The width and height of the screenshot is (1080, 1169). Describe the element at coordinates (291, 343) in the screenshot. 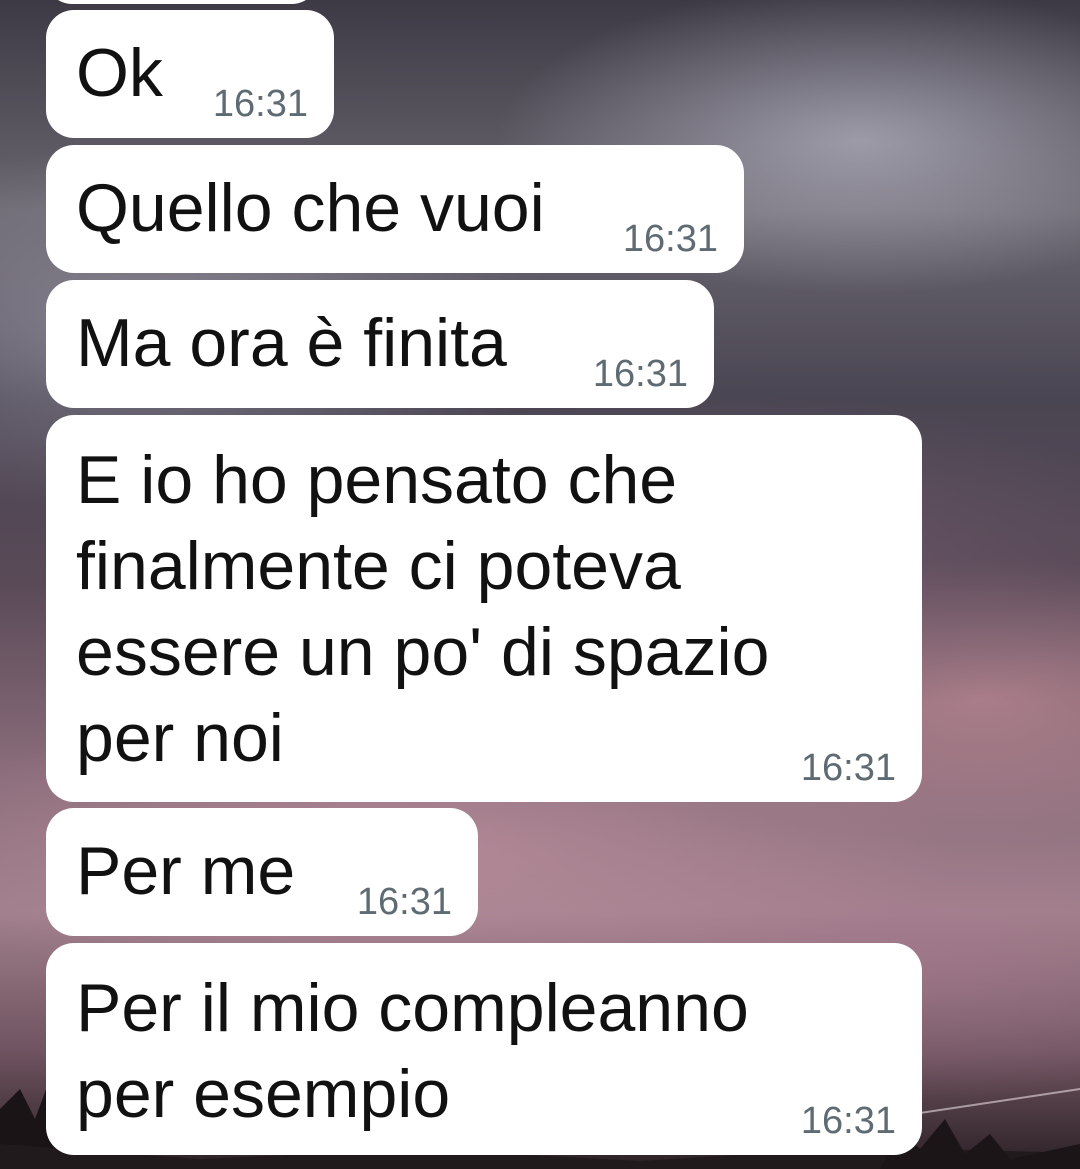

I see `message-text: Ma ora è finita` at that location.